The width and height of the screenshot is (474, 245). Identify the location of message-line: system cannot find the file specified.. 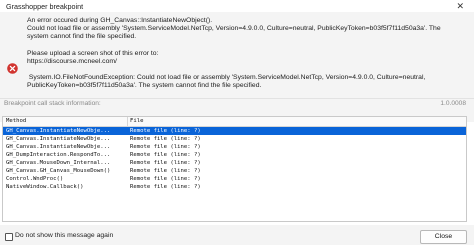
(82, 37).